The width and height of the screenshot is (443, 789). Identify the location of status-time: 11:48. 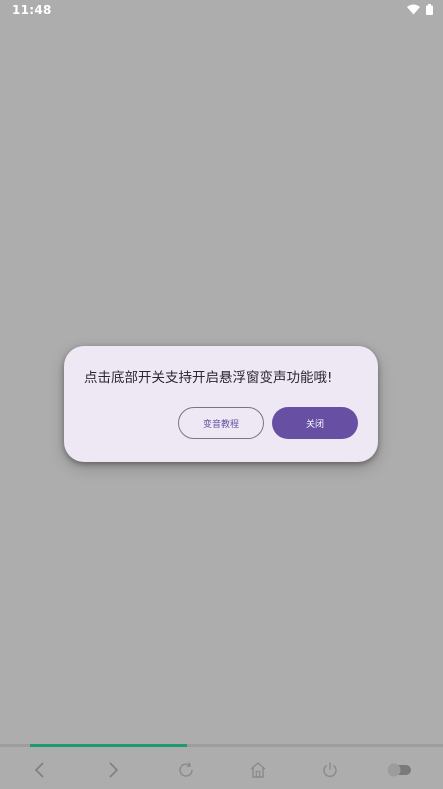
(32, 10).